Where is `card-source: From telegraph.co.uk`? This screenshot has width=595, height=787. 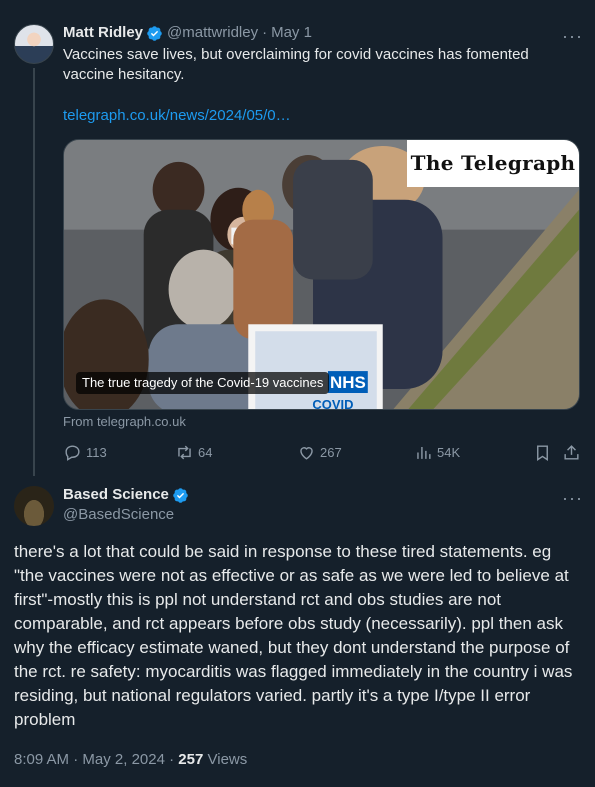 card-source: From telegraph.co.uk is located at coordinates (124, 422).